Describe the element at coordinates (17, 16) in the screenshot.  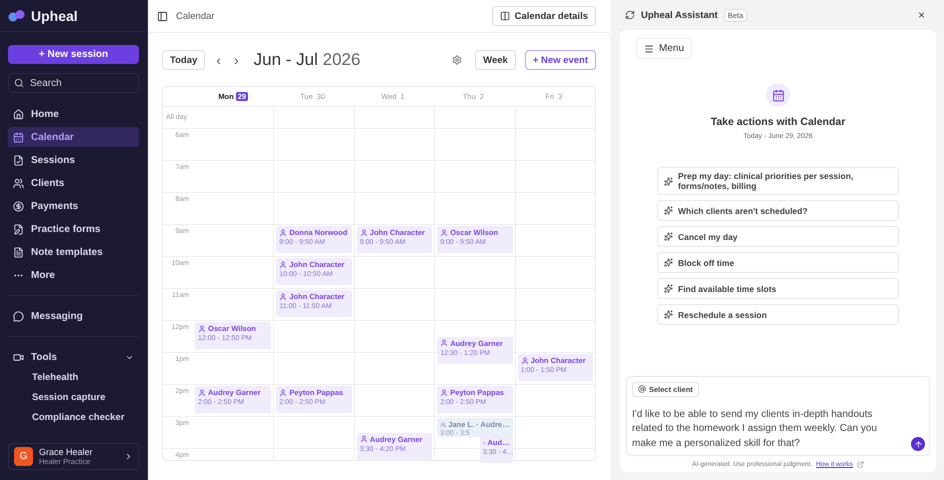
I see `logo-icon` at that location.